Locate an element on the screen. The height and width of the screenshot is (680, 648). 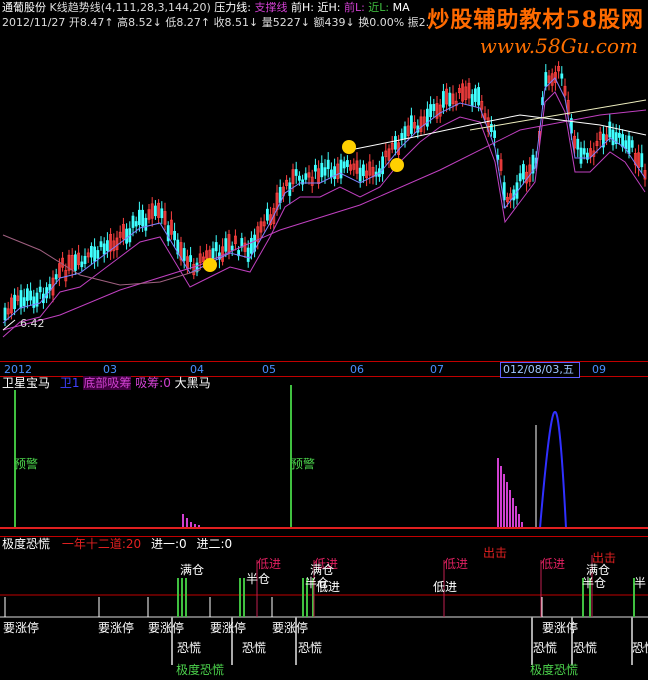
month-label-05: 05 is located at coordinates (269, 369).